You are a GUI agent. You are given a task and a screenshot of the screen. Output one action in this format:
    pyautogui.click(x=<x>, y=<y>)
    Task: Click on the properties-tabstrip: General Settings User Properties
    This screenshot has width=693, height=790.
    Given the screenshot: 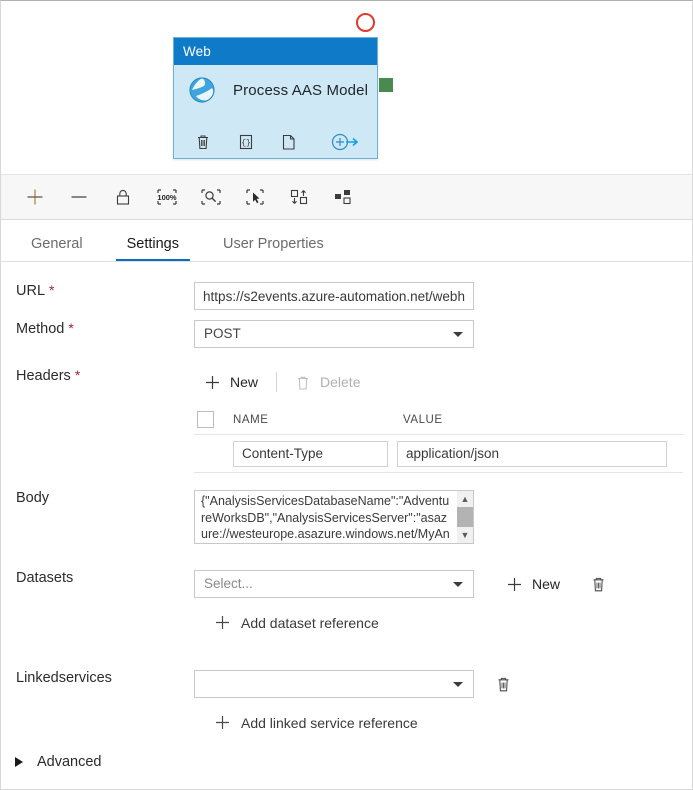 What is the action you would take?
    pyautogui.click(x=346, y=241)
    